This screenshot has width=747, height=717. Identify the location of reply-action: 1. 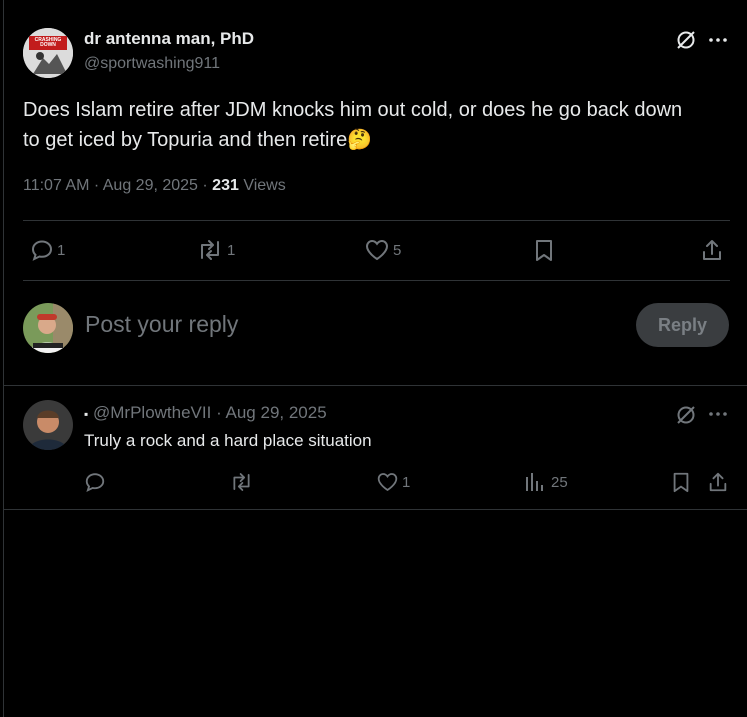
(47, 250).